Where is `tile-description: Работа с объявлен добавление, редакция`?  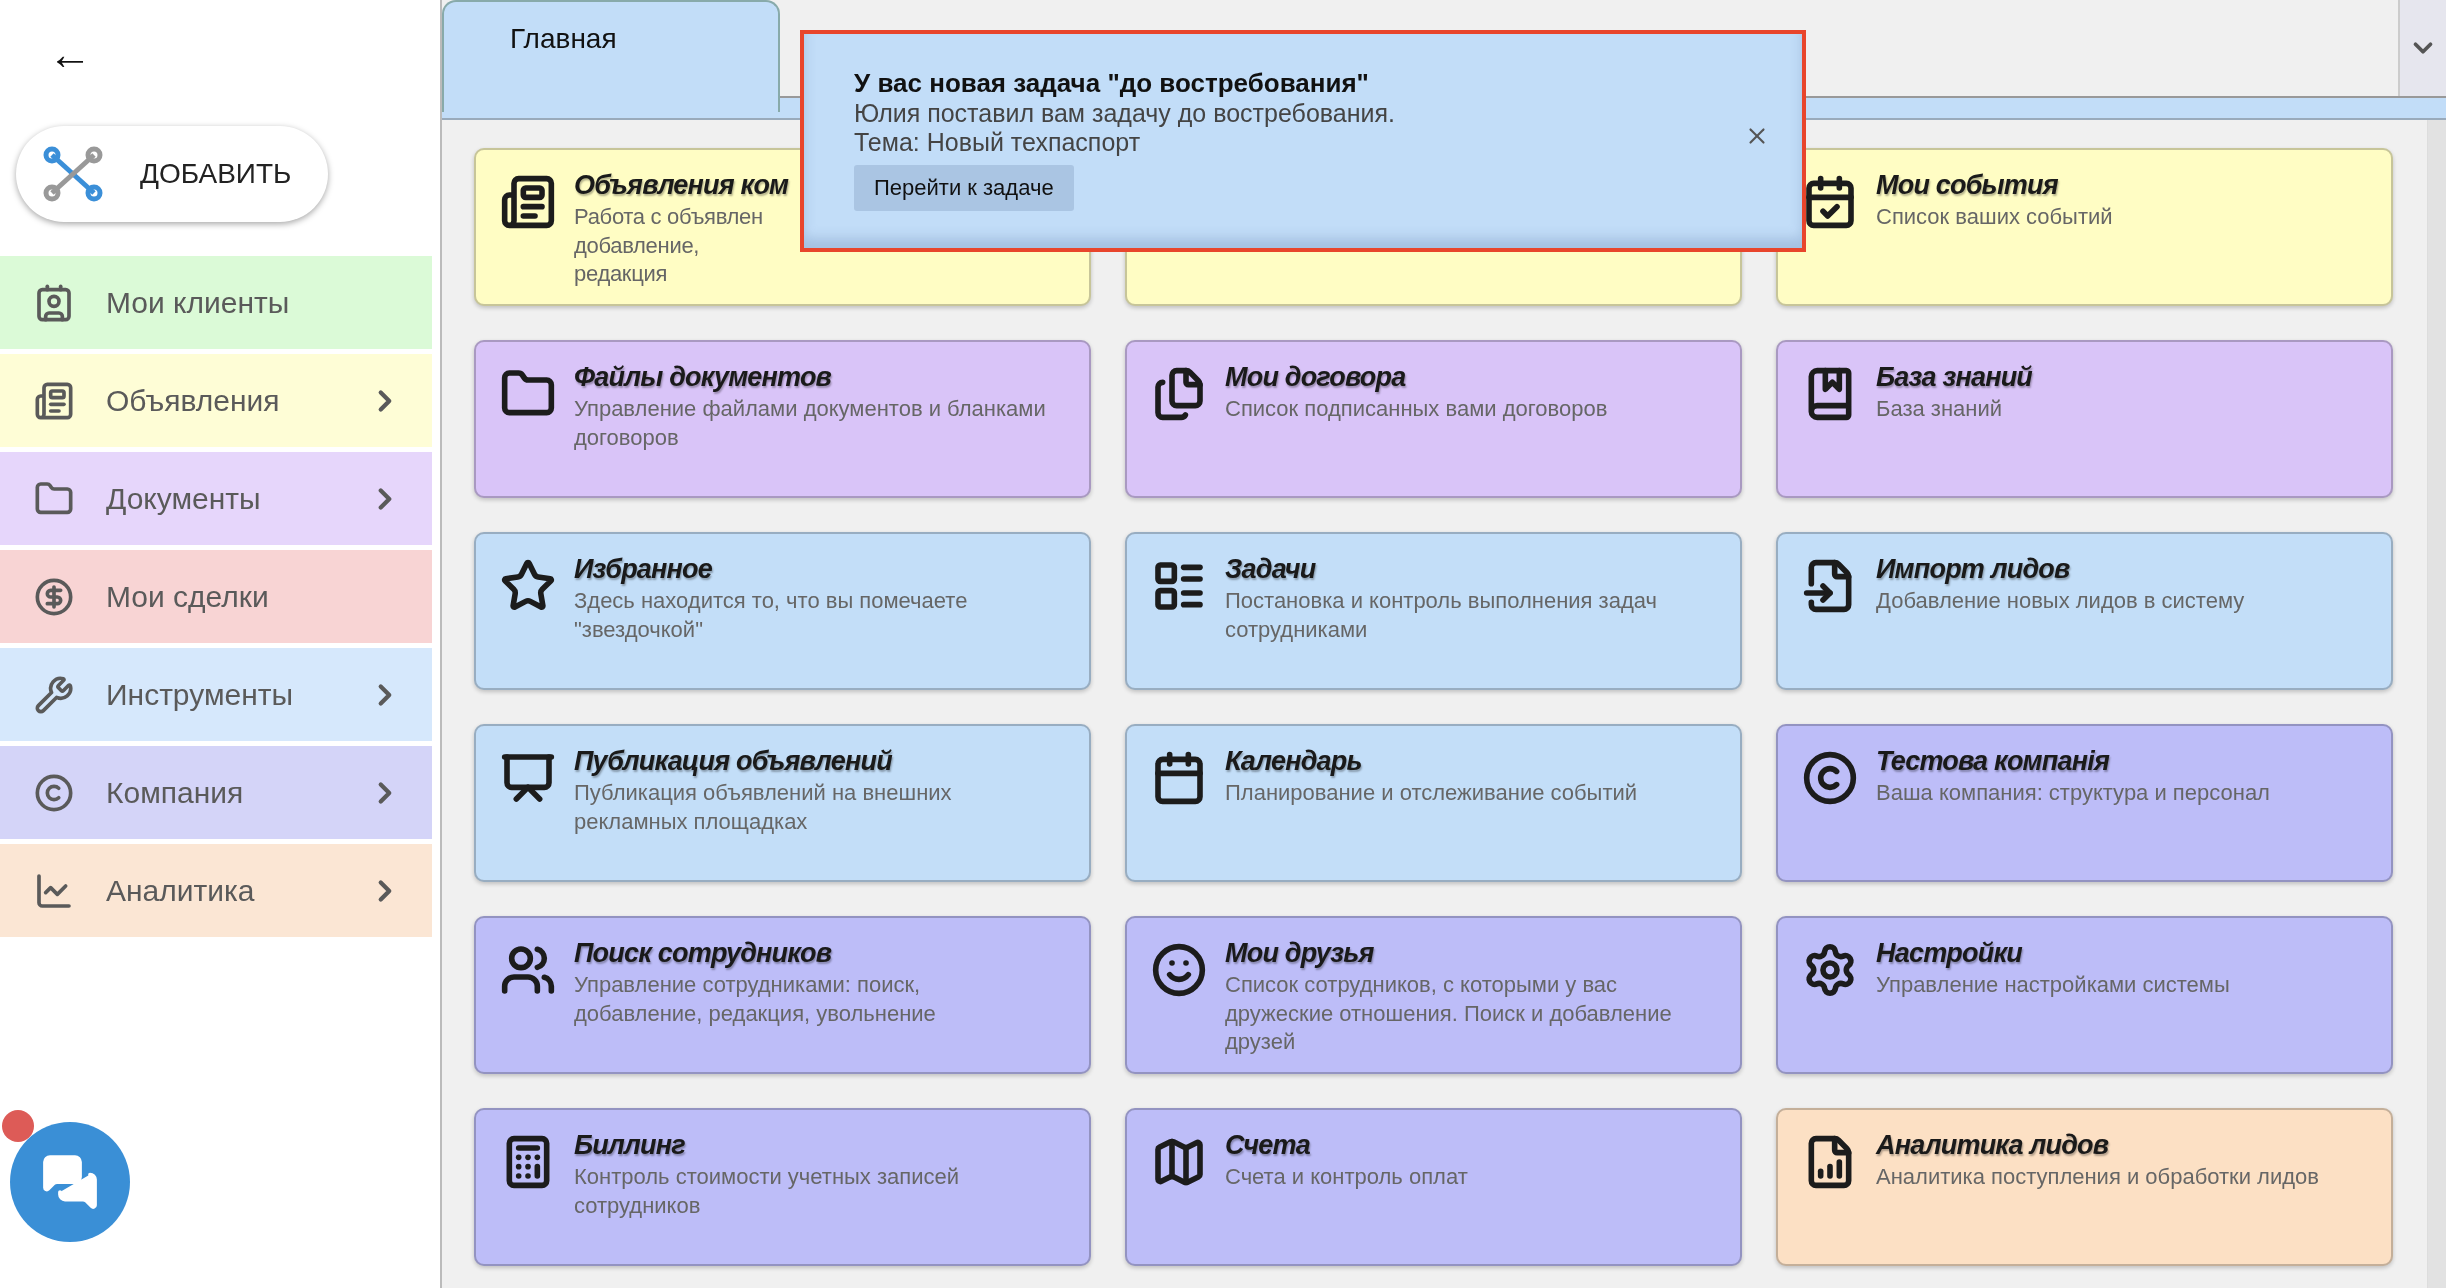
tile-description: Работа с объявлен добавление, редакция is located at coordinates (669, 246).